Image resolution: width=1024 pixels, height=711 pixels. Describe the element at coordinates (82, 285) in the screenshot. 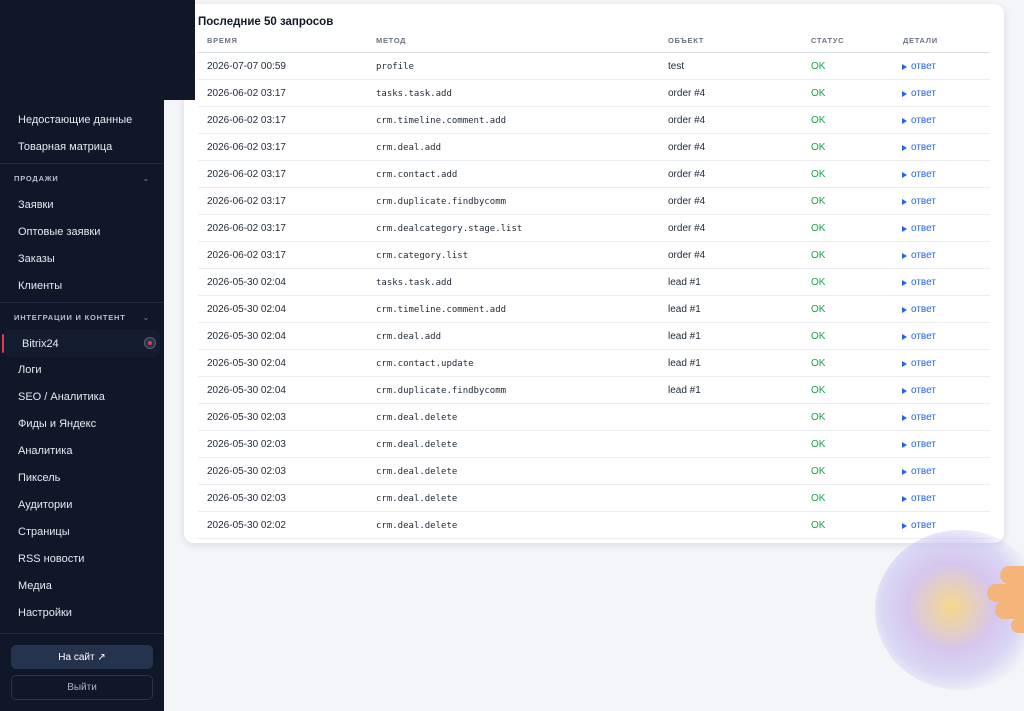

I see `sidebar-item-clients: Клиенты` at that location.